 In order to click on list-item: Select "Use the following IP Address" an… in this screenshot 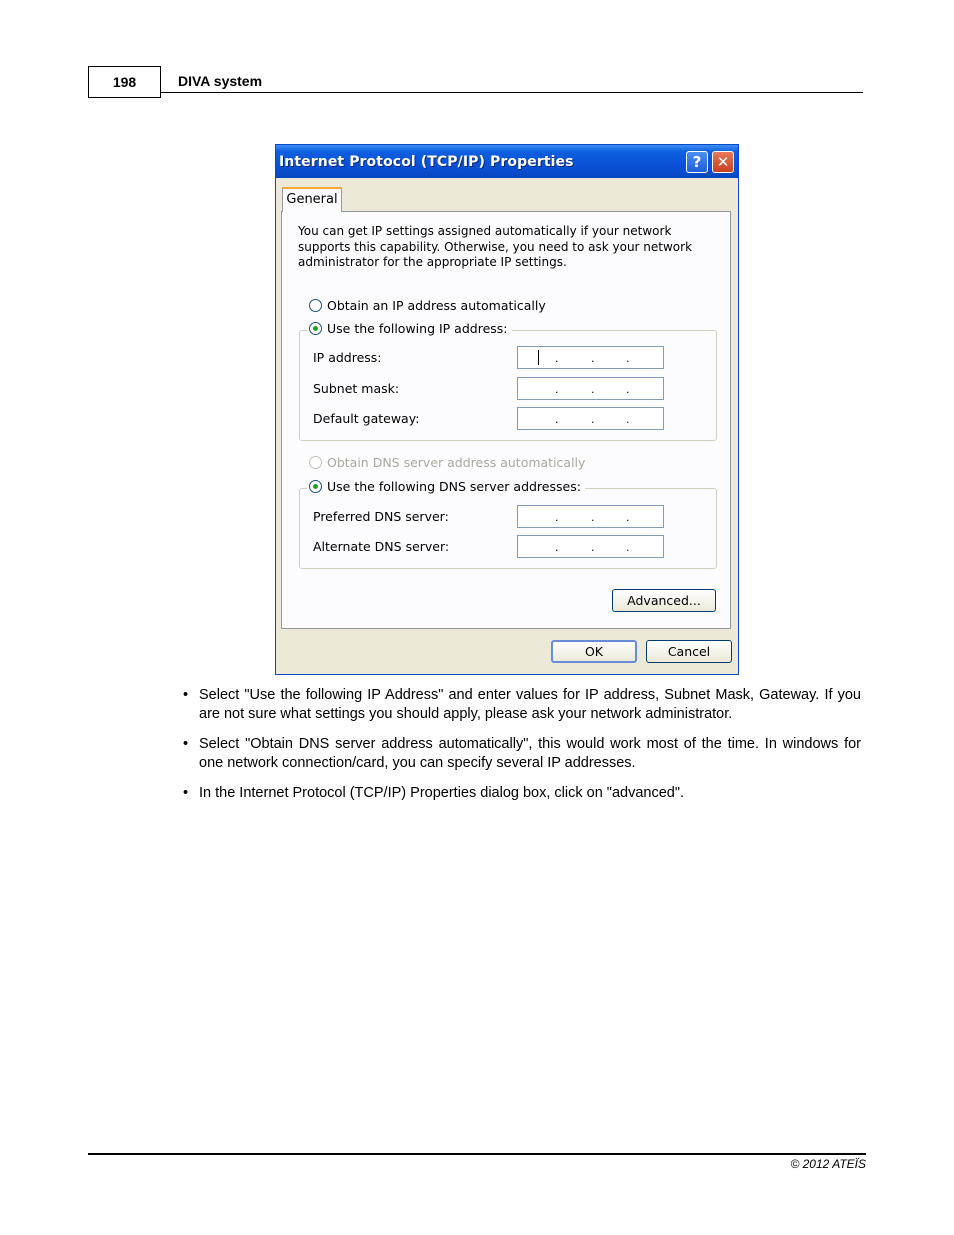, I will do `click(522, 705)`.